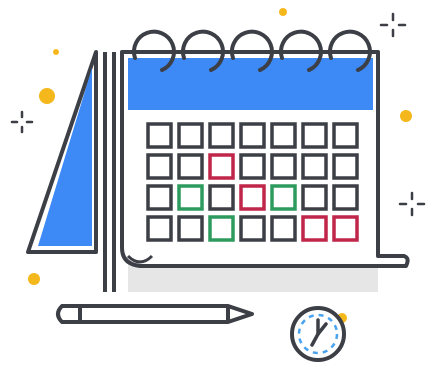 The image size is (437, 368). I want to click on clock-icon, so click(318, 334).